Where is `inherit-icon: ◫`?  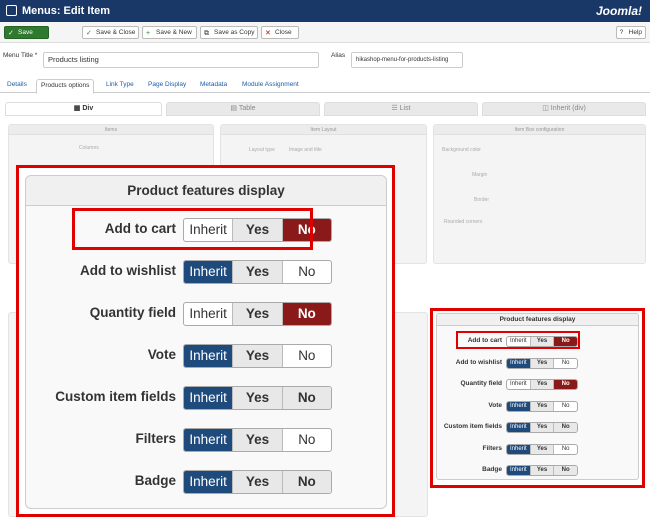 inherit-icon: ◫ is located at coordinates (546, 108).